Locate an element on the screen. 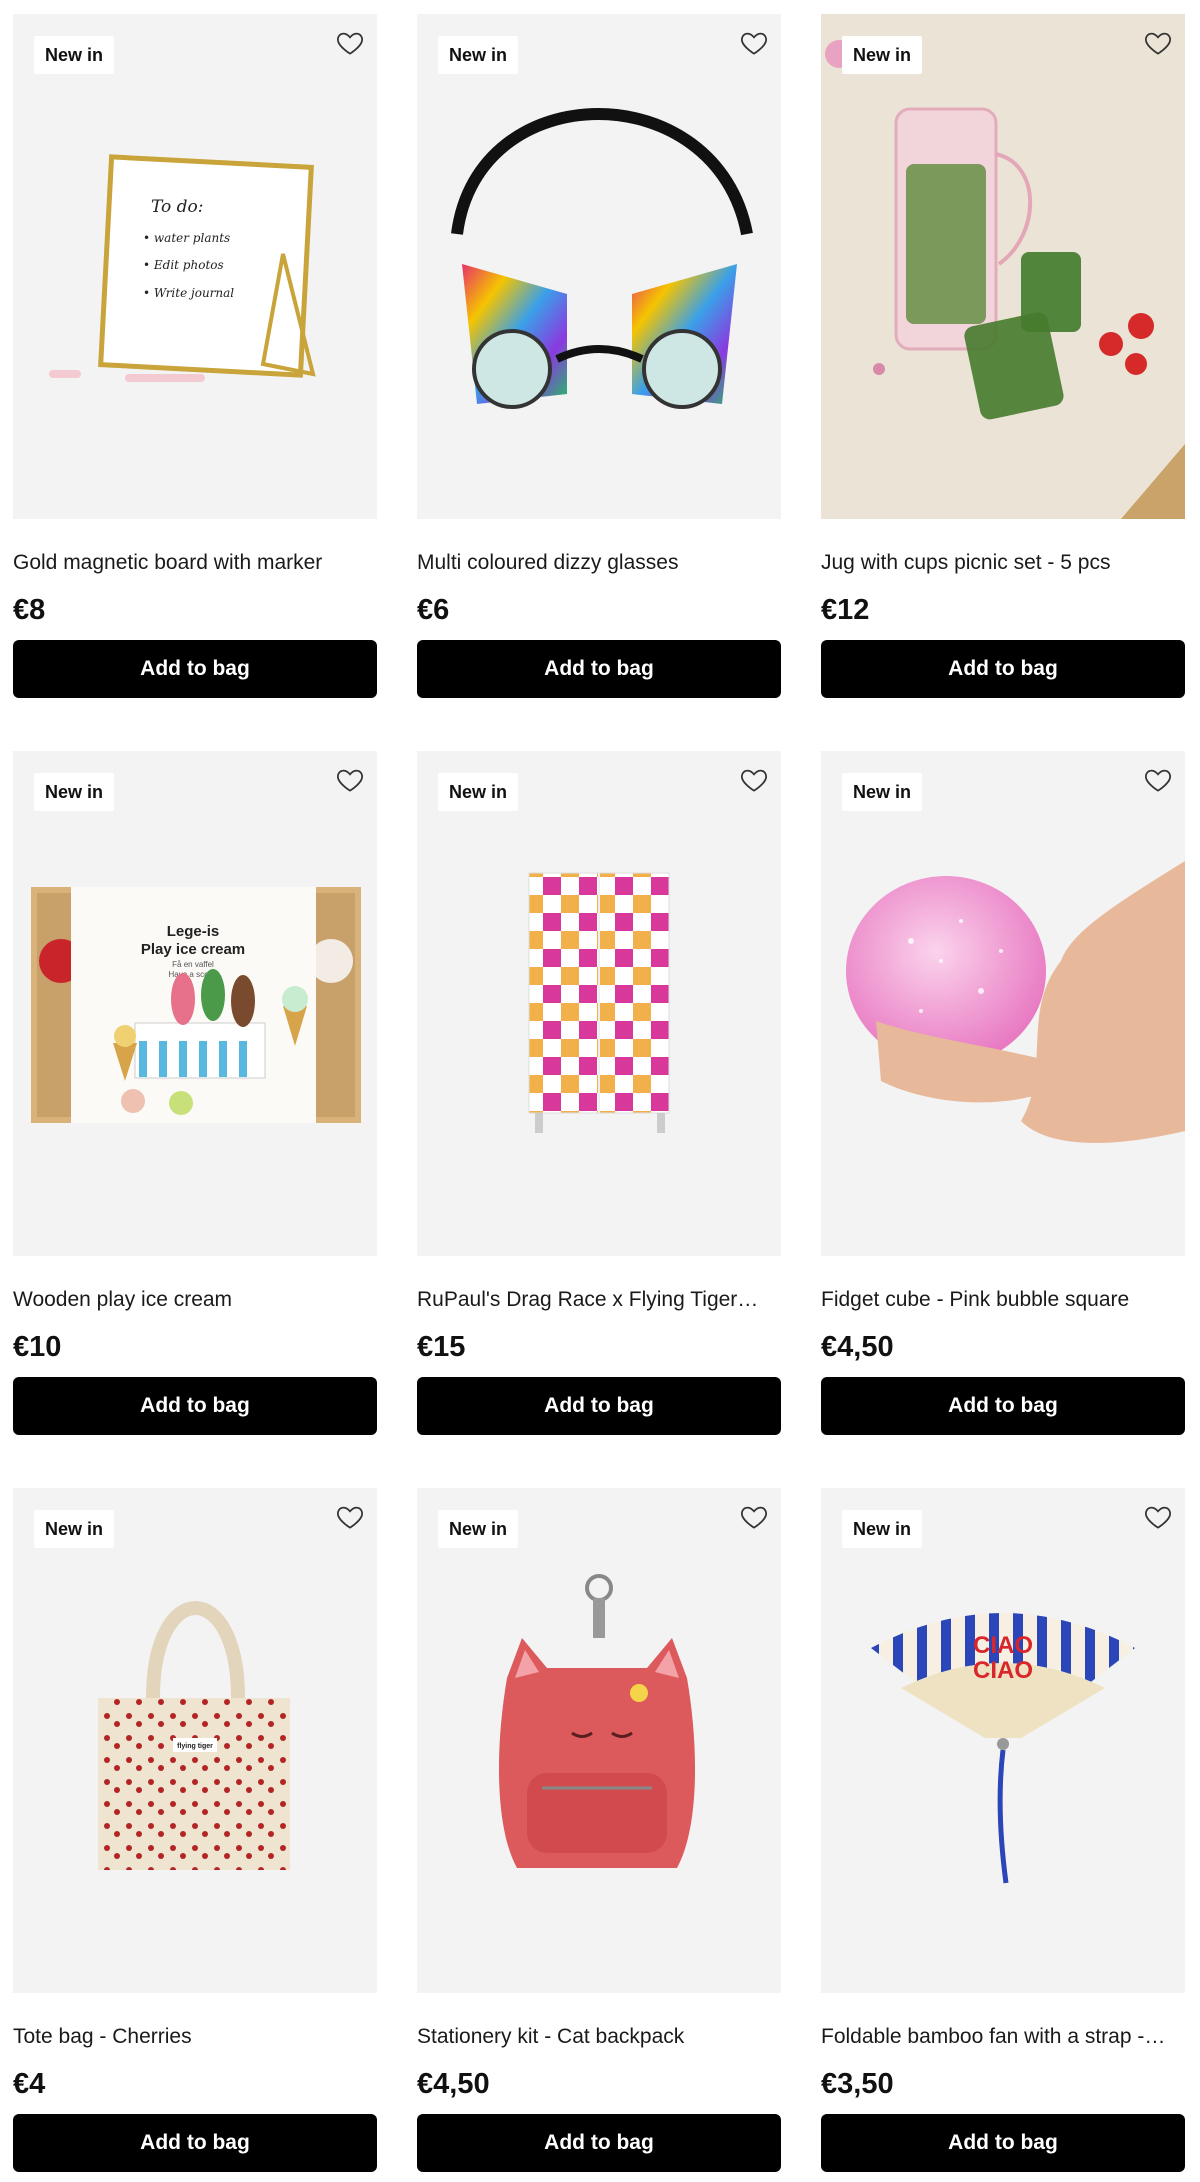 This screenshot has height=2182, width=1200. product-title: Fidget cube - Pink bubble square is located at coordinates (1003, 1300).